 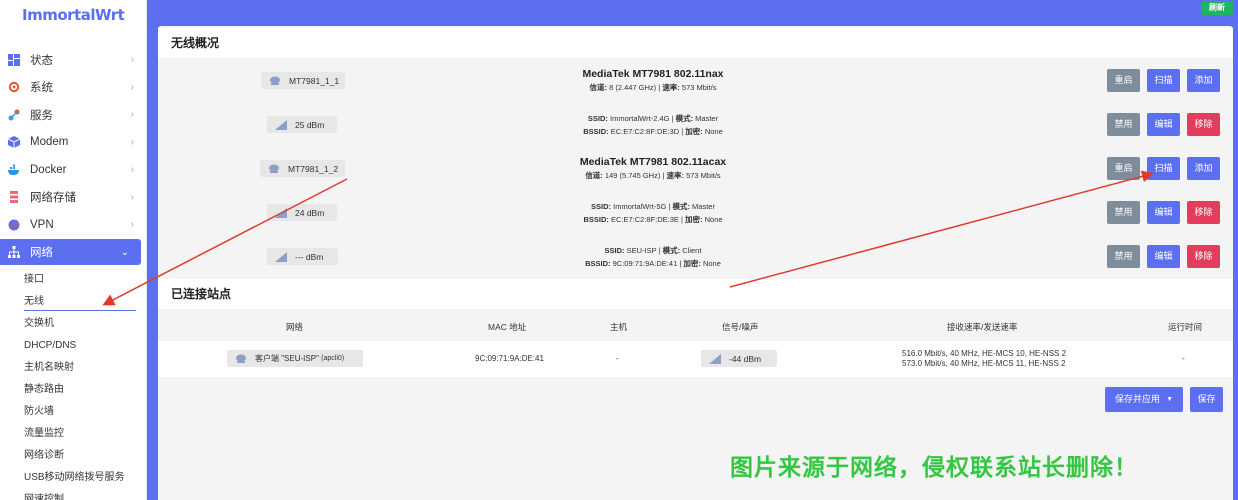 What do you see at coordinates (1169, 399) in the screenshot?
I see `caret-down-icon: ▼` at bounding box center [1169, 399].